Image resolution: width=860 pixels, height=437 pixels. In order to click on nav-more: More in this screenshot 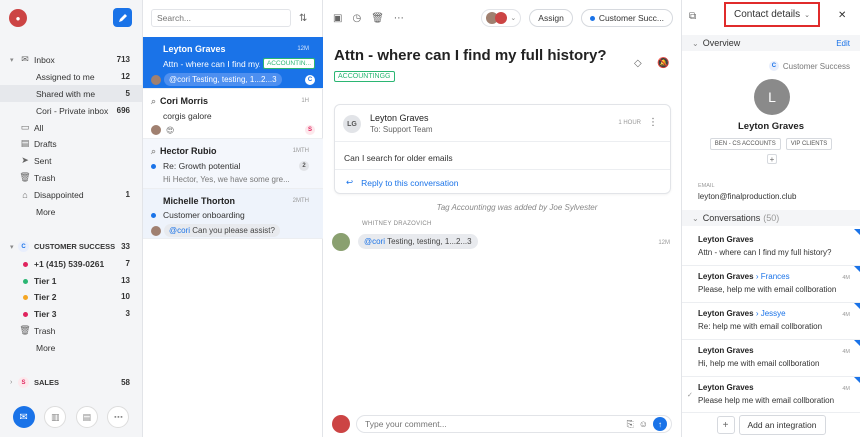, I will do `click(71, 211)`.